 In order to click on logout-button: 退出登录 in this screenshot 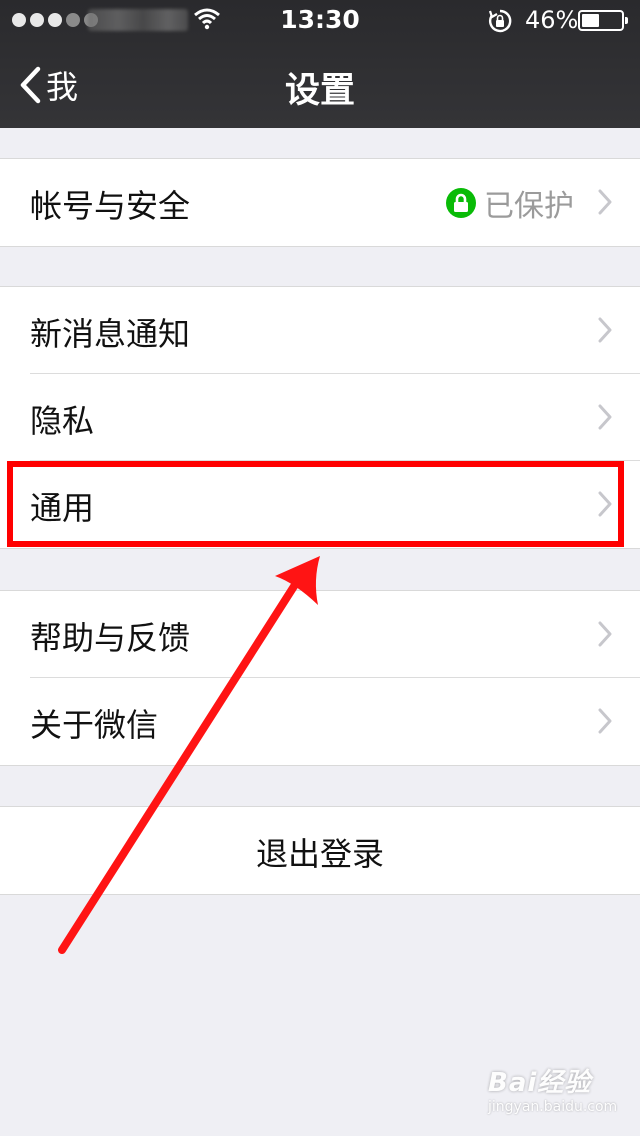, I will do `click(320, 850)`.